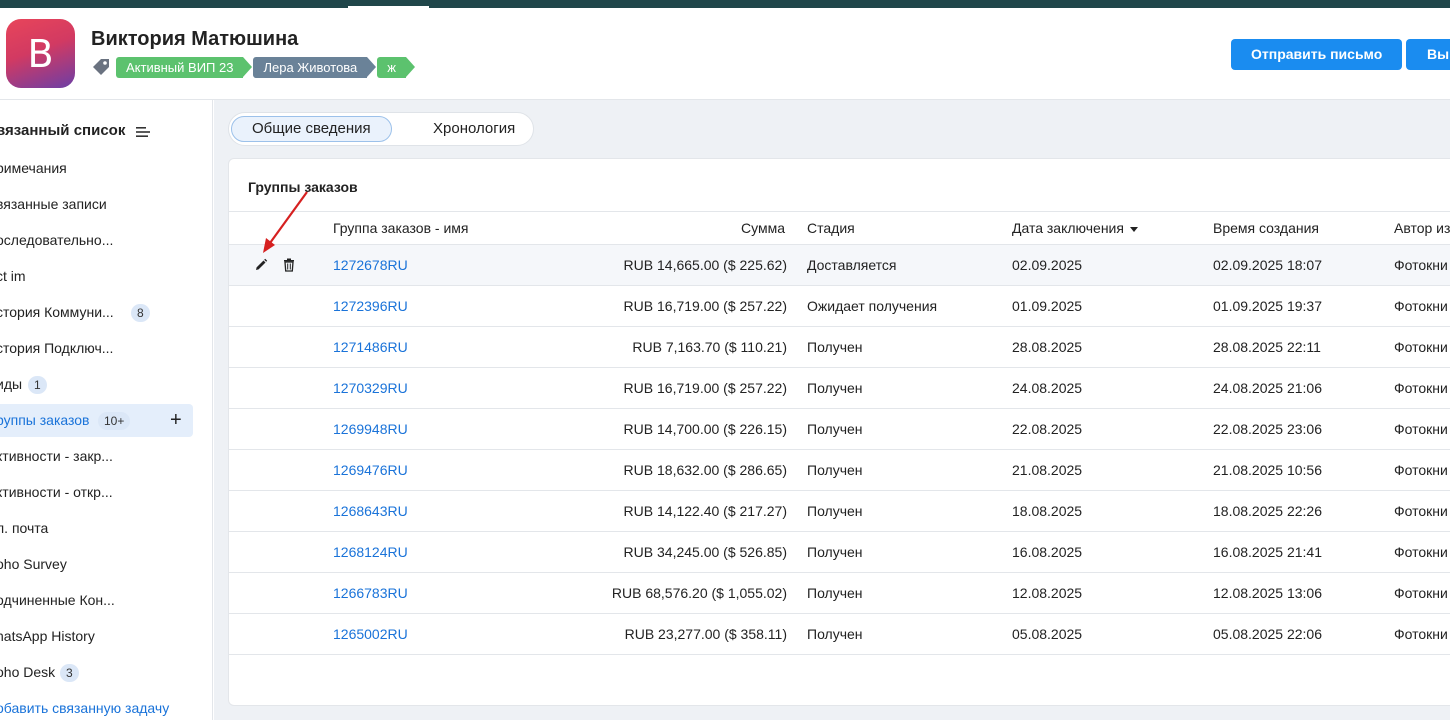 This screenshot has width=1450, height=720. I want to click on amount-cell: RUB 14,665.00 ($ 225.62), so click(705, 265).